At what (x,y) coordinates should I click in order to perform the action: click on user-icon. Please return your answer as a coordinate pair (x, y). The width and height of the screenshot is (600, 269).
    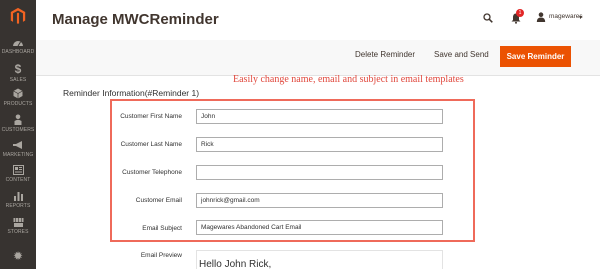
    Looking at the image, I should click on (541, 17).